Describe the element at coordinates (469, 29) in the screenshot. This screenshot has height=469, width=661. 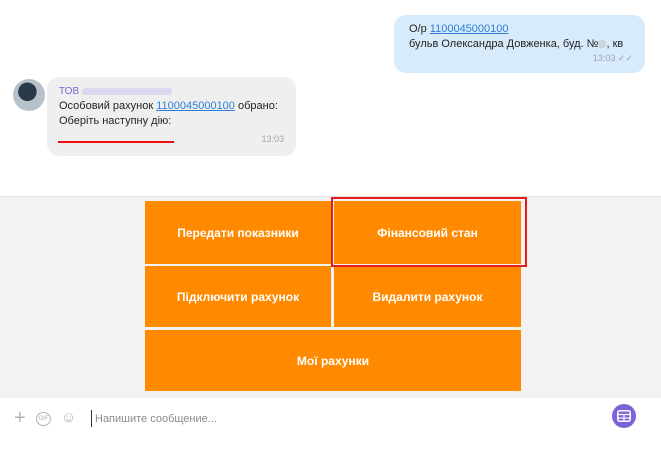
I see `outgoing-account-link: 1100045000100` at that location.